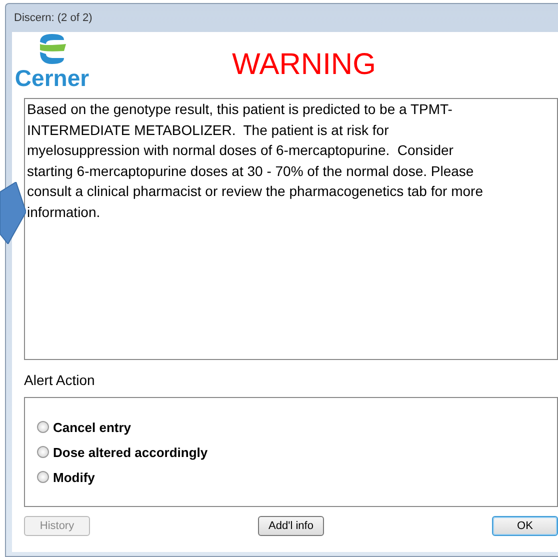 This screenshot has height=557, width=558. Describe the element at coordinates (122, 452) in the screenshot. I see `radio-option: Dose altered accordingly` at that location.